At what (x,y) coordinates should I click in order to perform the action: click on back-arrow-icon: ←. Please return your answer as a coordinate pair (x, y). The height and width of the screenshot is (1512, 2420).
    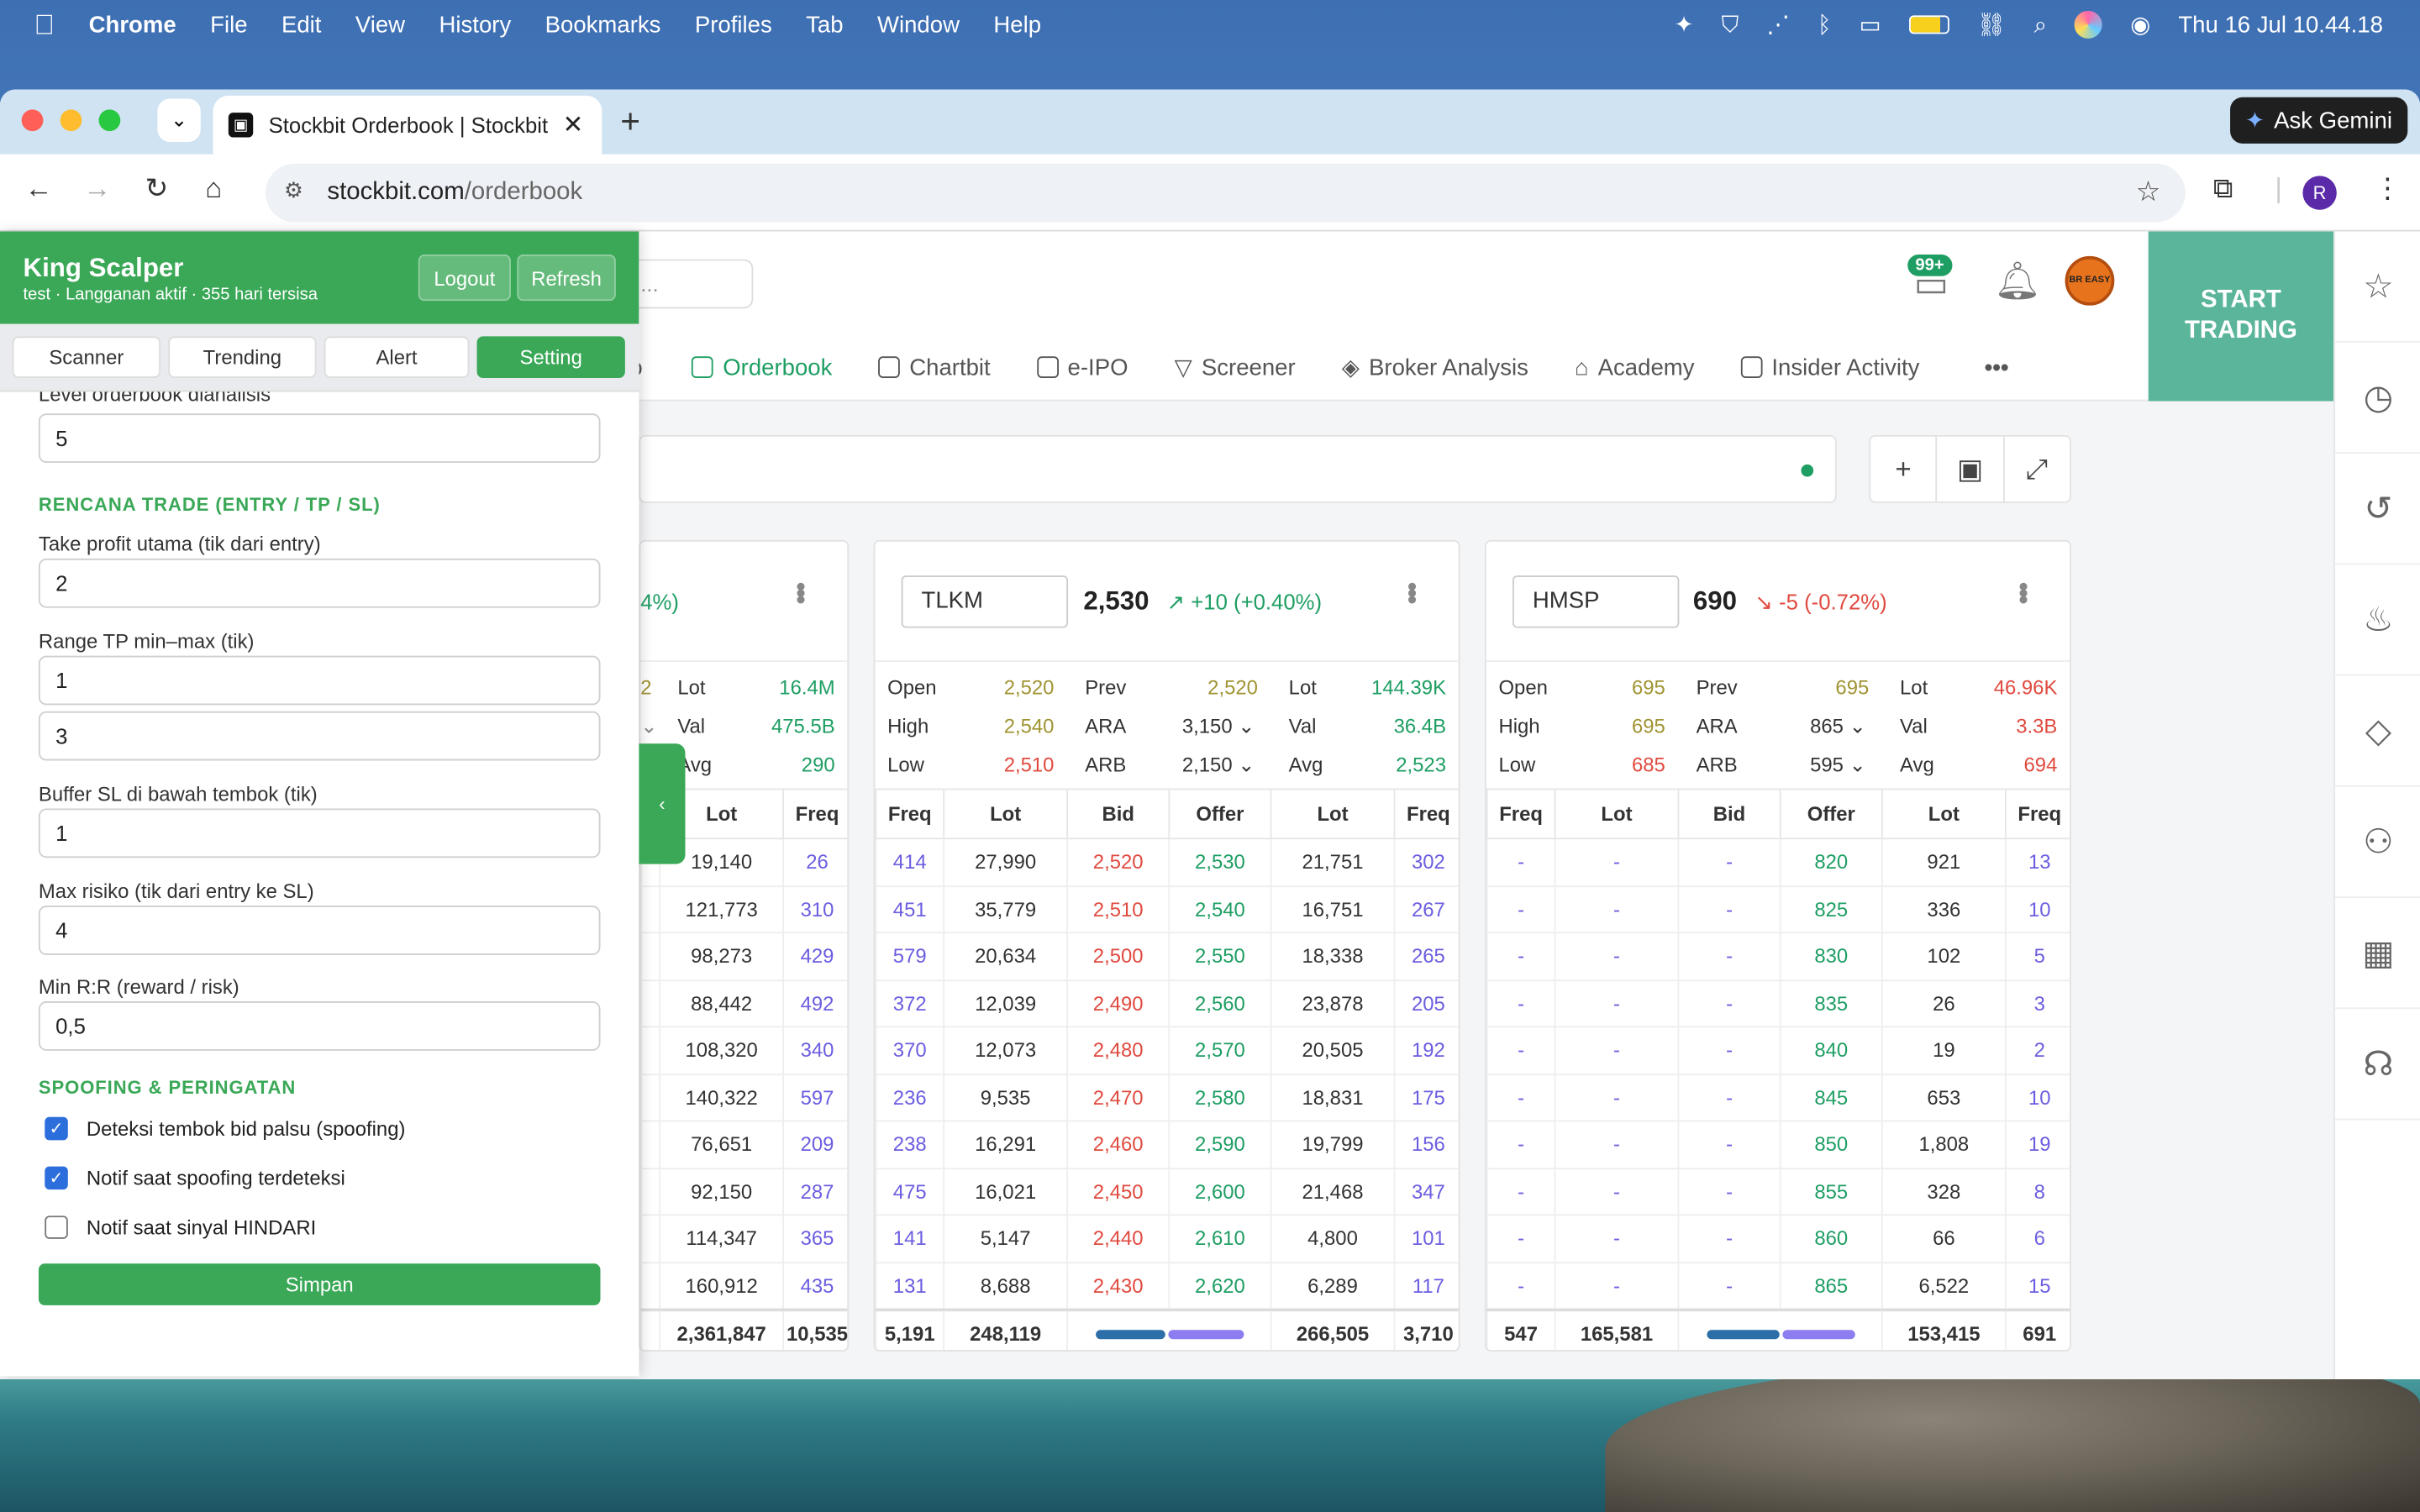
    Looking at the image, I should click on (38, 189).